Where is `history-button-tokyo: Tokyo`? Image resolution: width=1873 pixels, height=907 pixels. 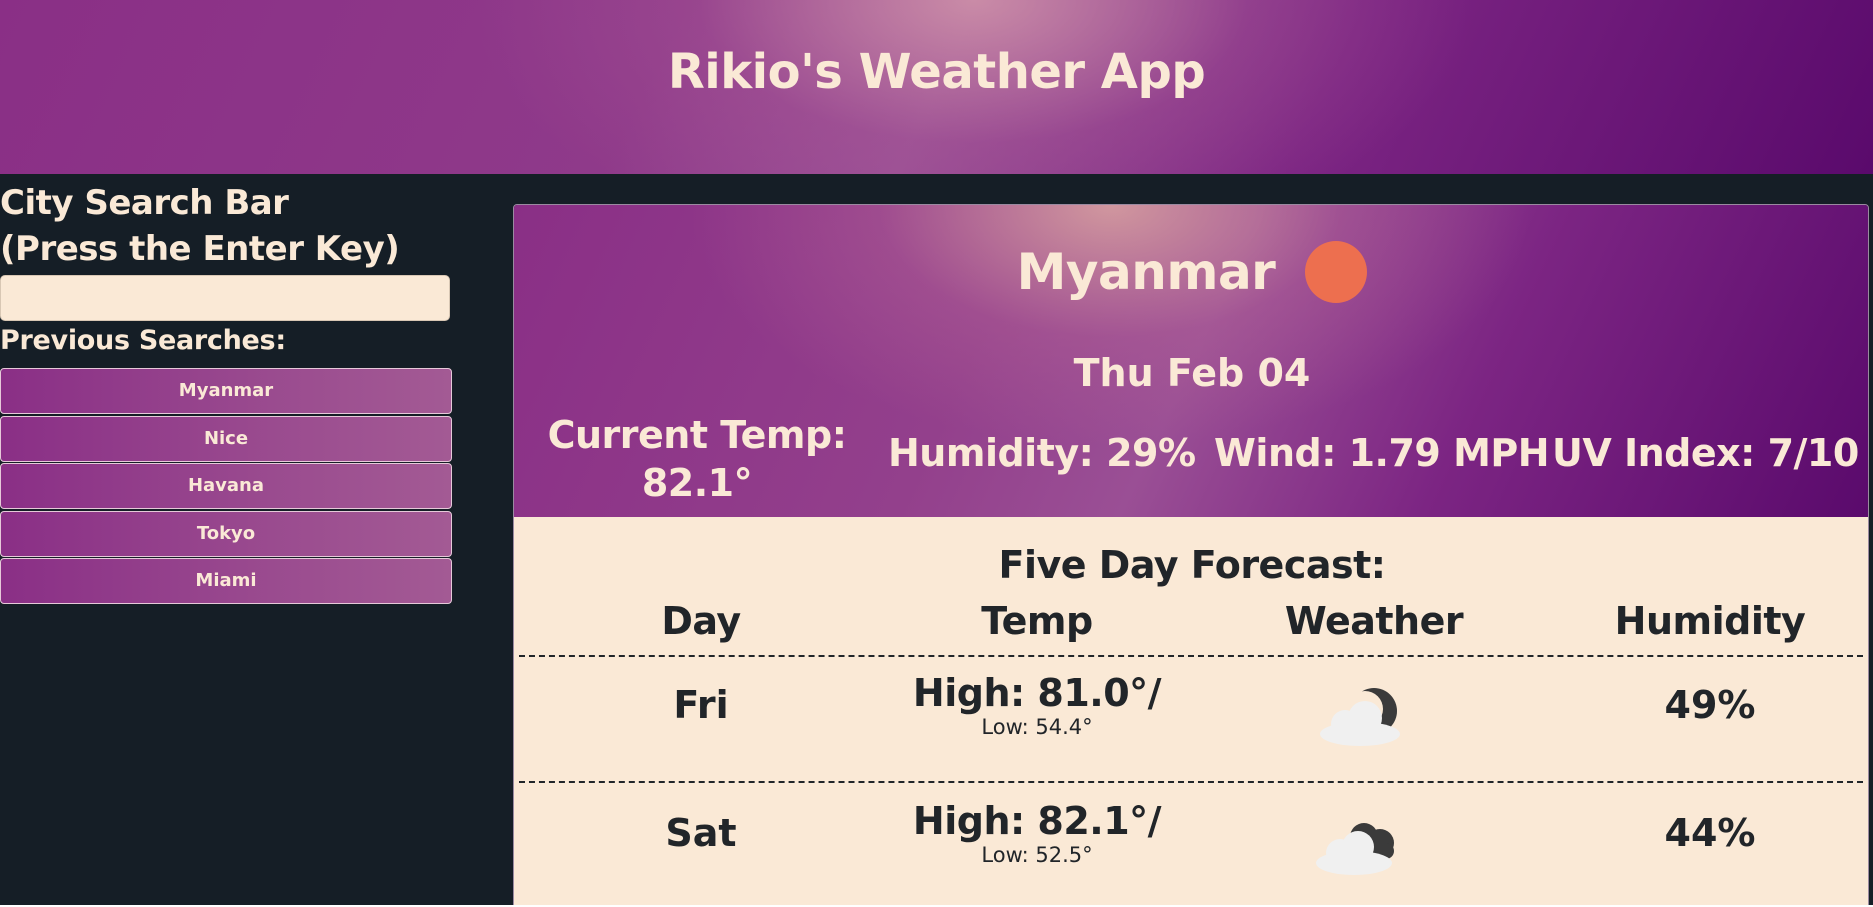 history-button-tokyo: Tokyo is located at coordinates (226, 533).